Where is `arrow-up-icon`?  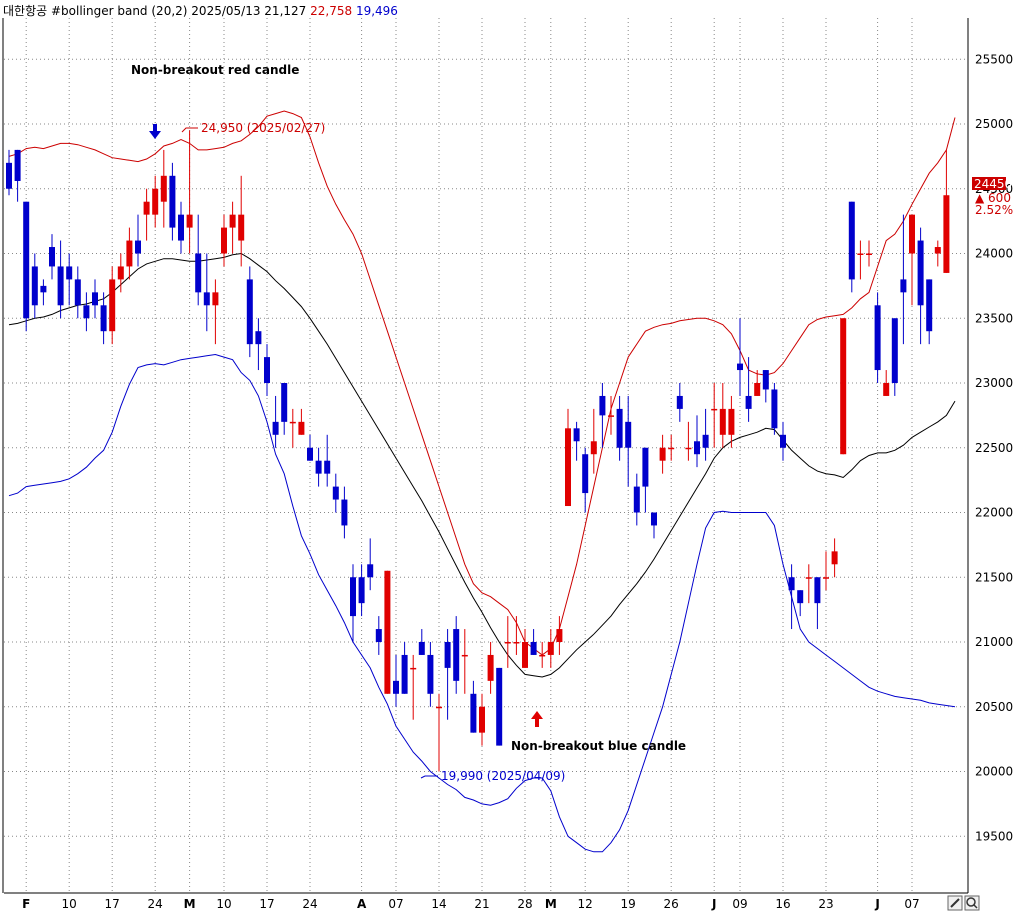 arrow-up-icon is located at coordinates (537, 719).